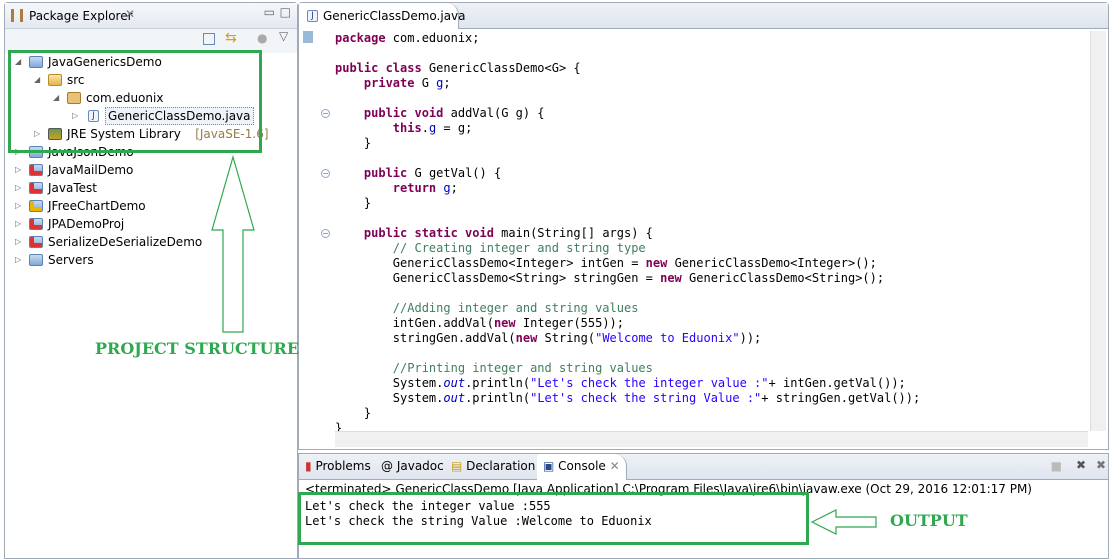 Image resolution: width=1109 pixels, height=559 pixels. What do you see at coordinates (209, 39) in the screenshot?
I see `collapse-all-icon` at bounding box center [209, 39].